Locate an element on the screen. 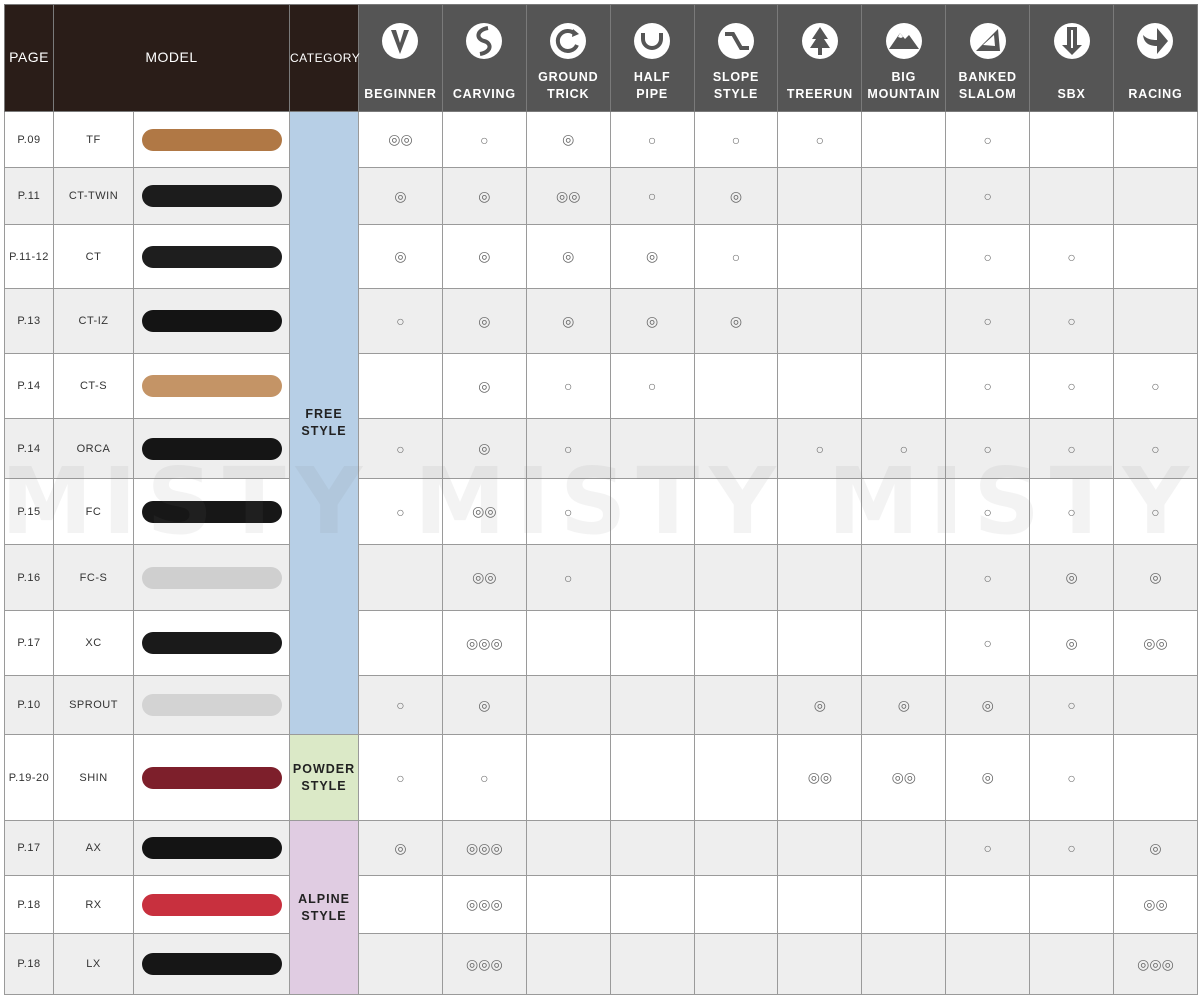 The width and height of the screenshot is (1200, 995). category-cell-free: FREE STYLE is located at coordinates (324, 423).